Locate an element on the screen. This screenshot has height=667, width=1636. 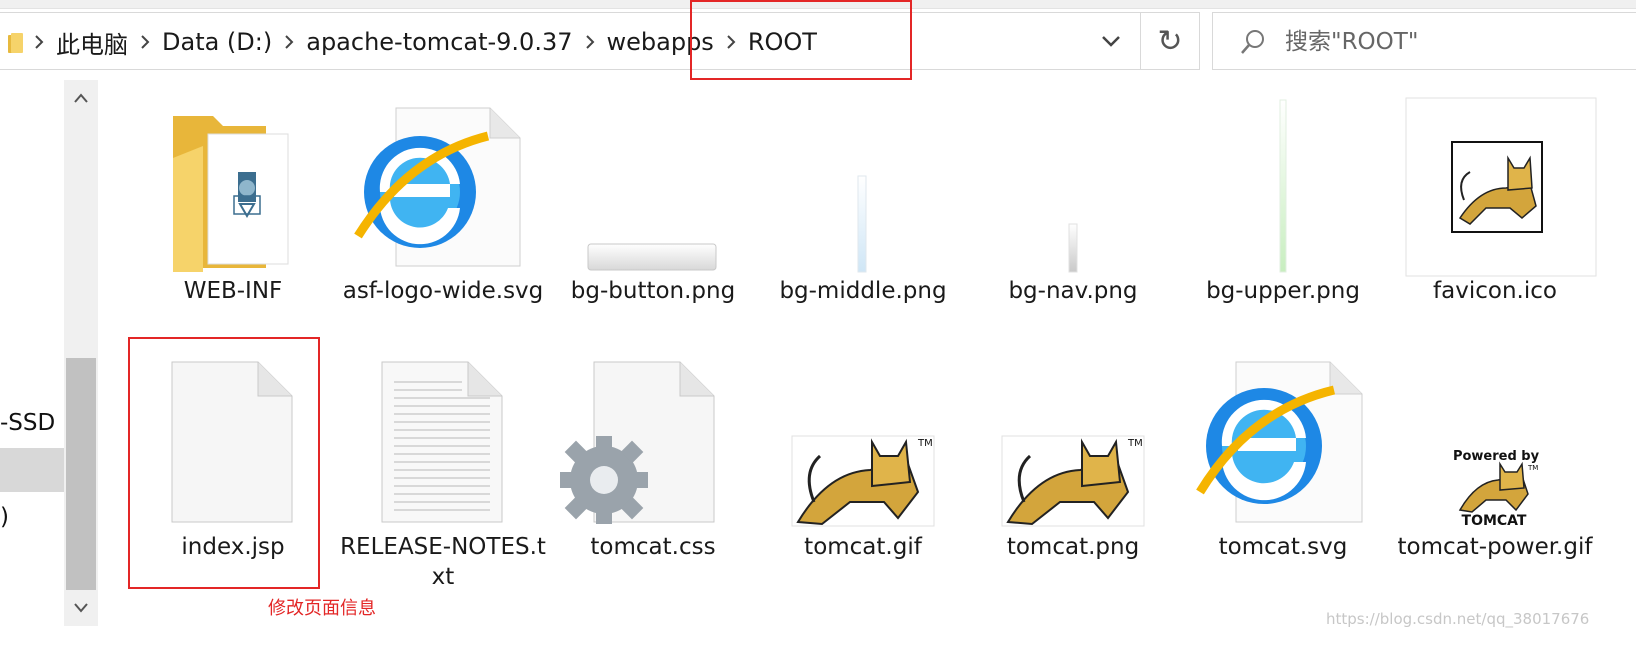
watermark: https://blog.csdn.net/qq_38017676 is located at coordinates (1458, 619).